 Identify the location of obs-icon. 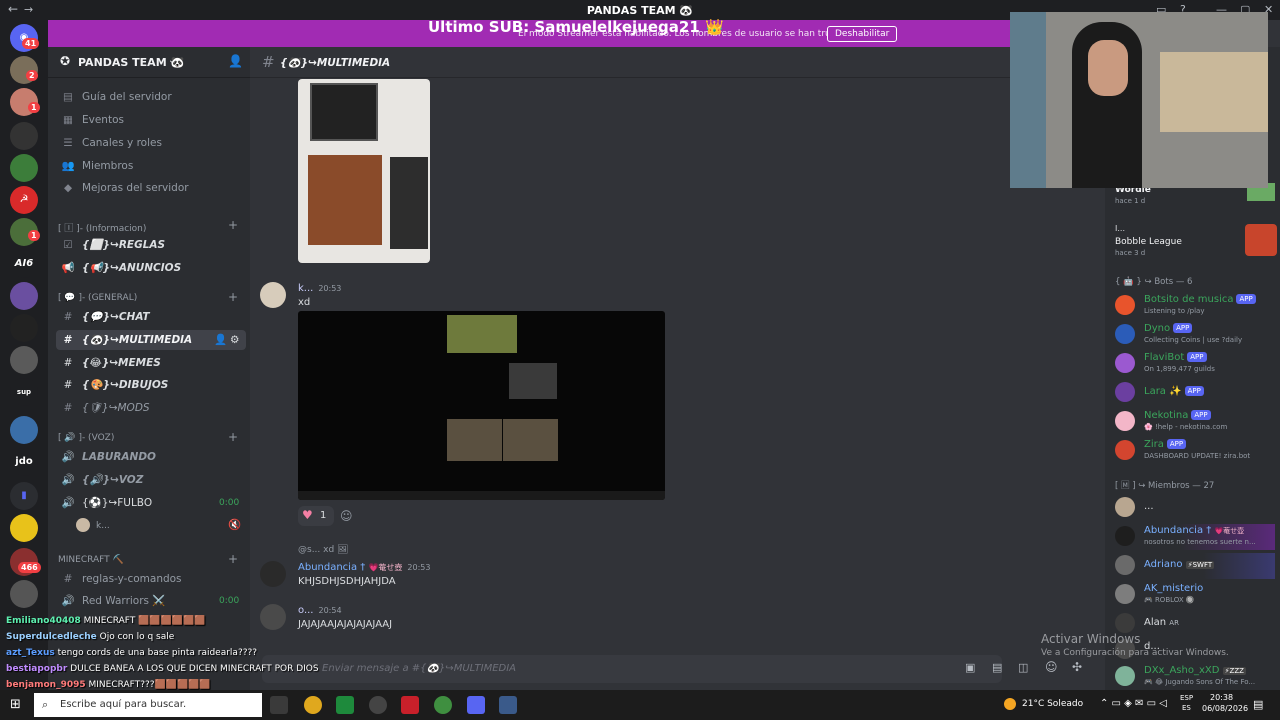
(378, 705).